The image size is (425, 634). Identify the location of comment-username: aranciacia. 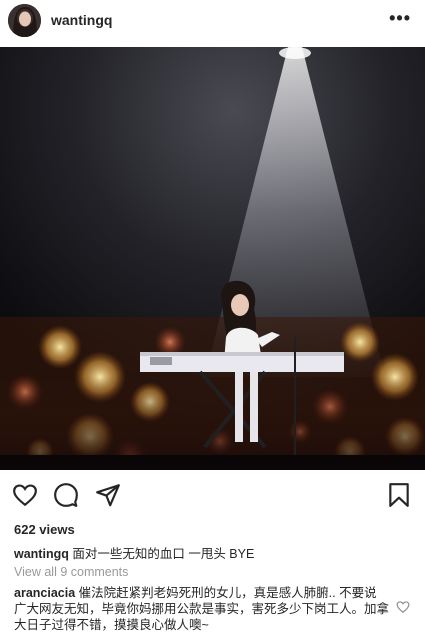
(44, 593).